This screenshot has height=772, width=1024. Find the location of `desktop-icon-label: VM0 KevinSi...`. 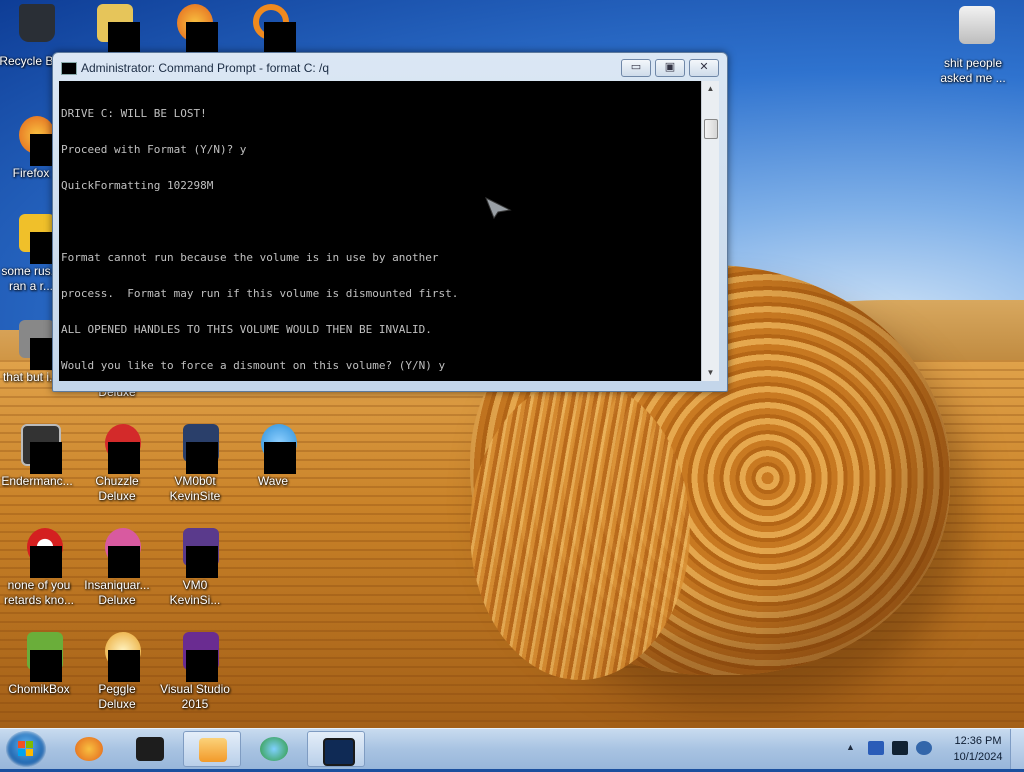

desktop-icon-label: VM0 KevinSi... is located at coordinates (195, 592).